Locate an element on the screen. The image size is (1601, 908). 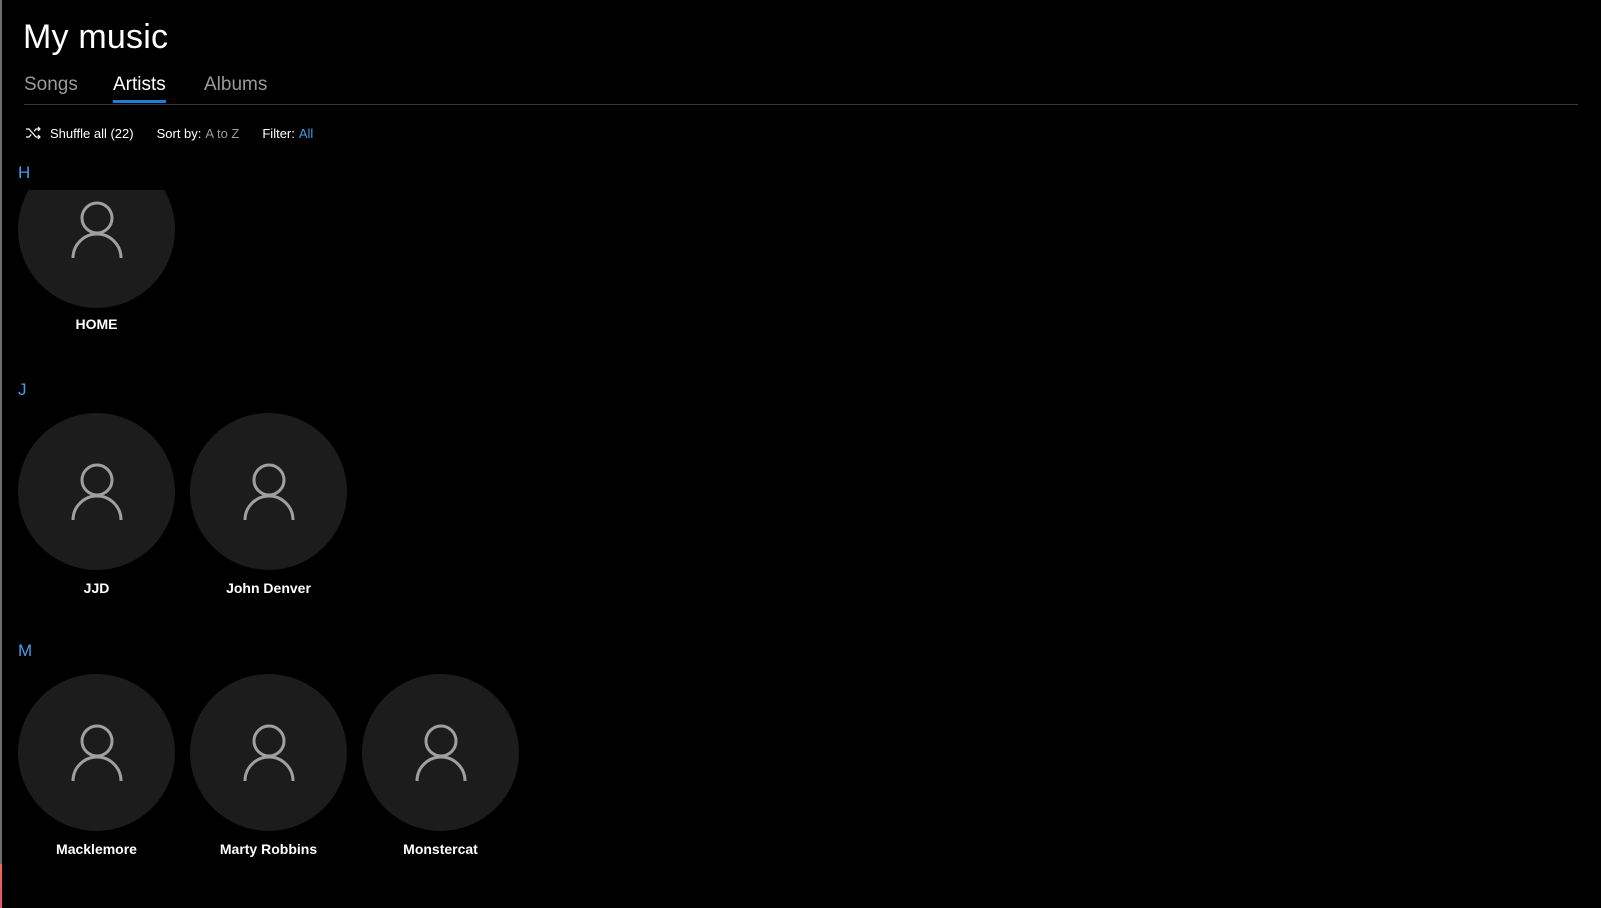
shuffle-all-button: Shuffle all (22) is located at coordinates (79, 133).